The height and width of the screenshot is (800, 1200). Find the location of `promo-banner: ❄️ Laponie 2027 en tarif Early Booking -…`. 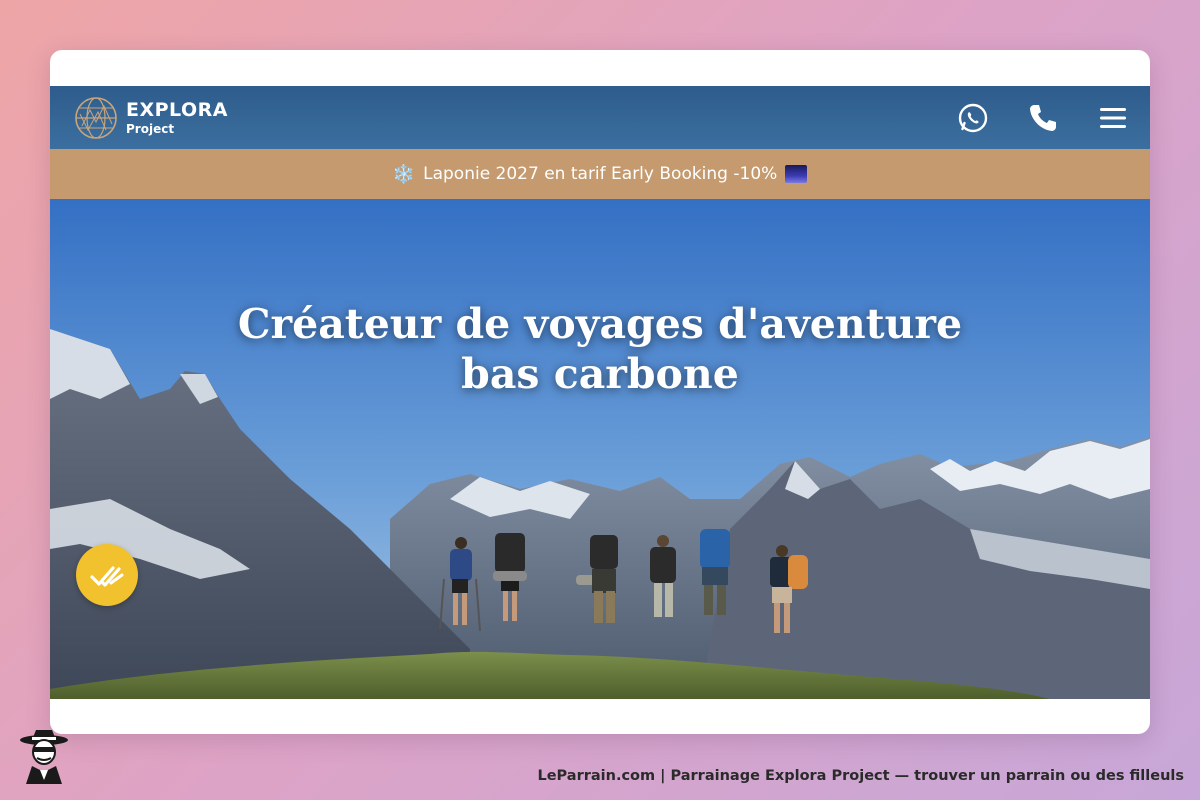

promo-banner: ❄️ Laponie 2027 en tarif Early Booking -… is located at coordinates (600, 174).